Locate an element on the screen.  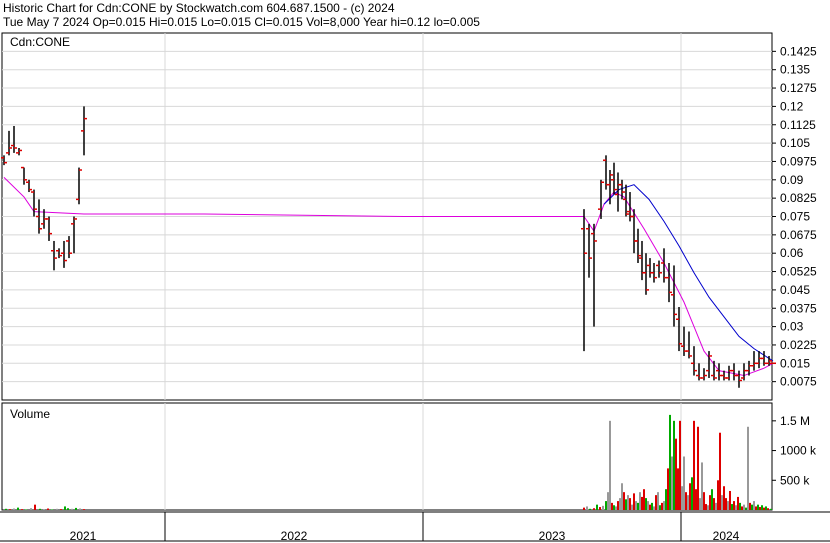
price-tick-label: 0.0225 is located at coordinates (798, 345).